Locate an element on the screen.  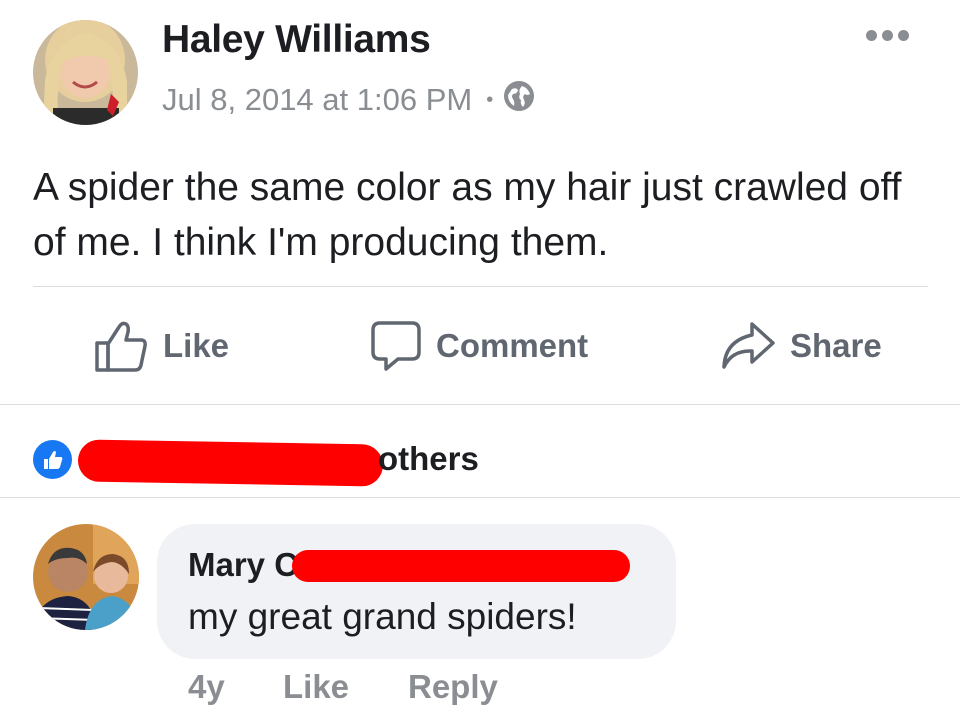
author-avatar is located at coordinates (85, 72).